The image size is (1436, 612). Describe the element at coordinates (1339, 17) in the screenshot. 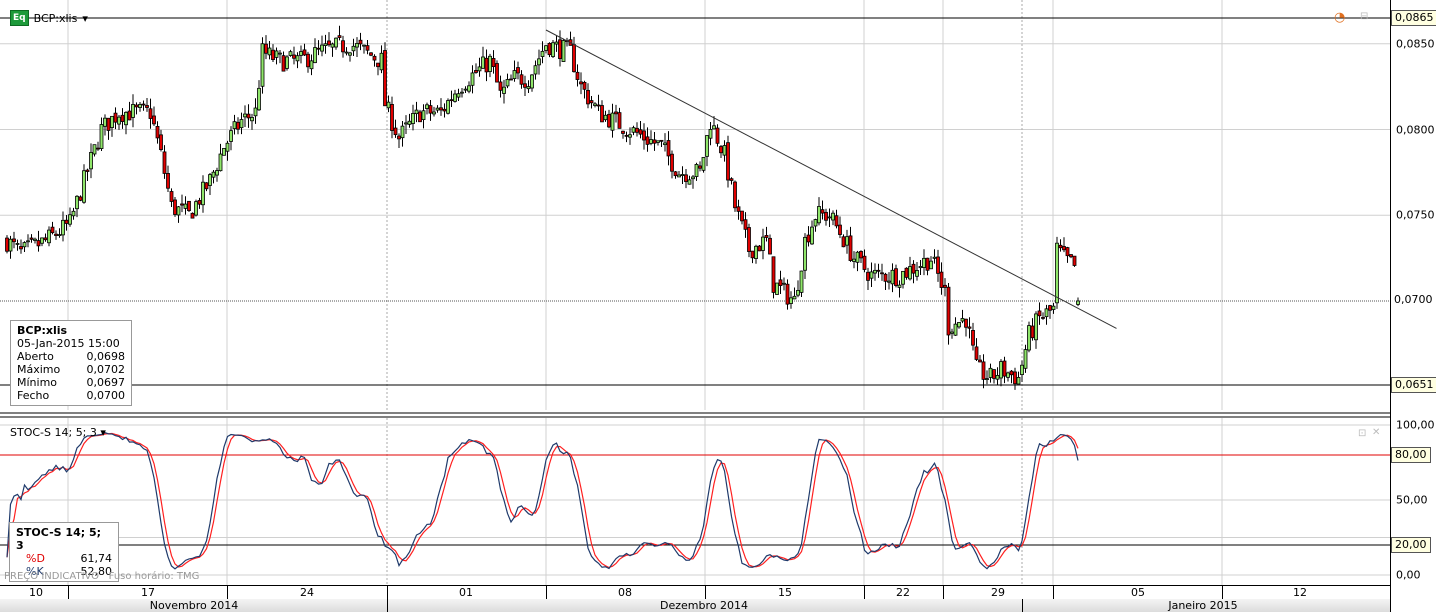

I see `clock-icon: ◔` at that location.